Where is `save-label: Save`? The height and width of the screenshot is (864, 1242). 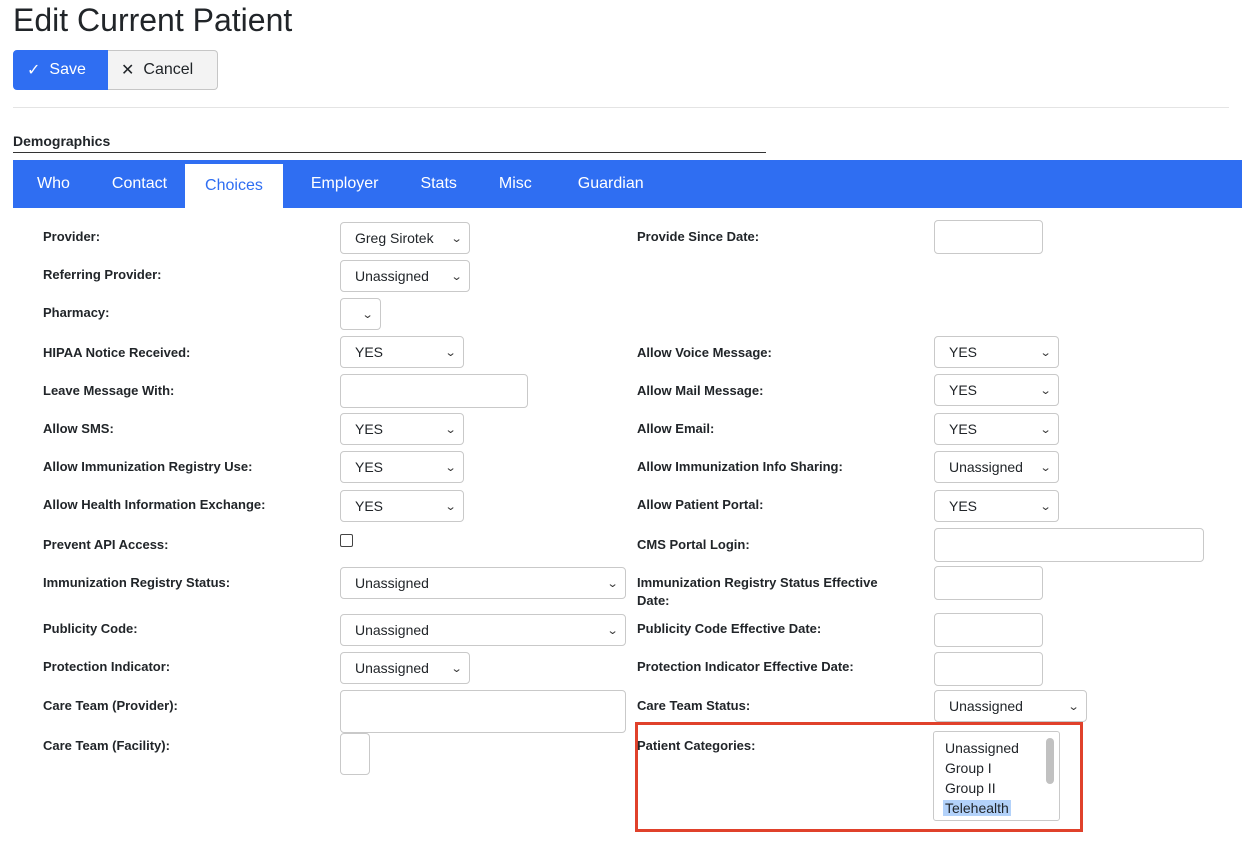
save-label: Save is located at coordinates (67, 69).